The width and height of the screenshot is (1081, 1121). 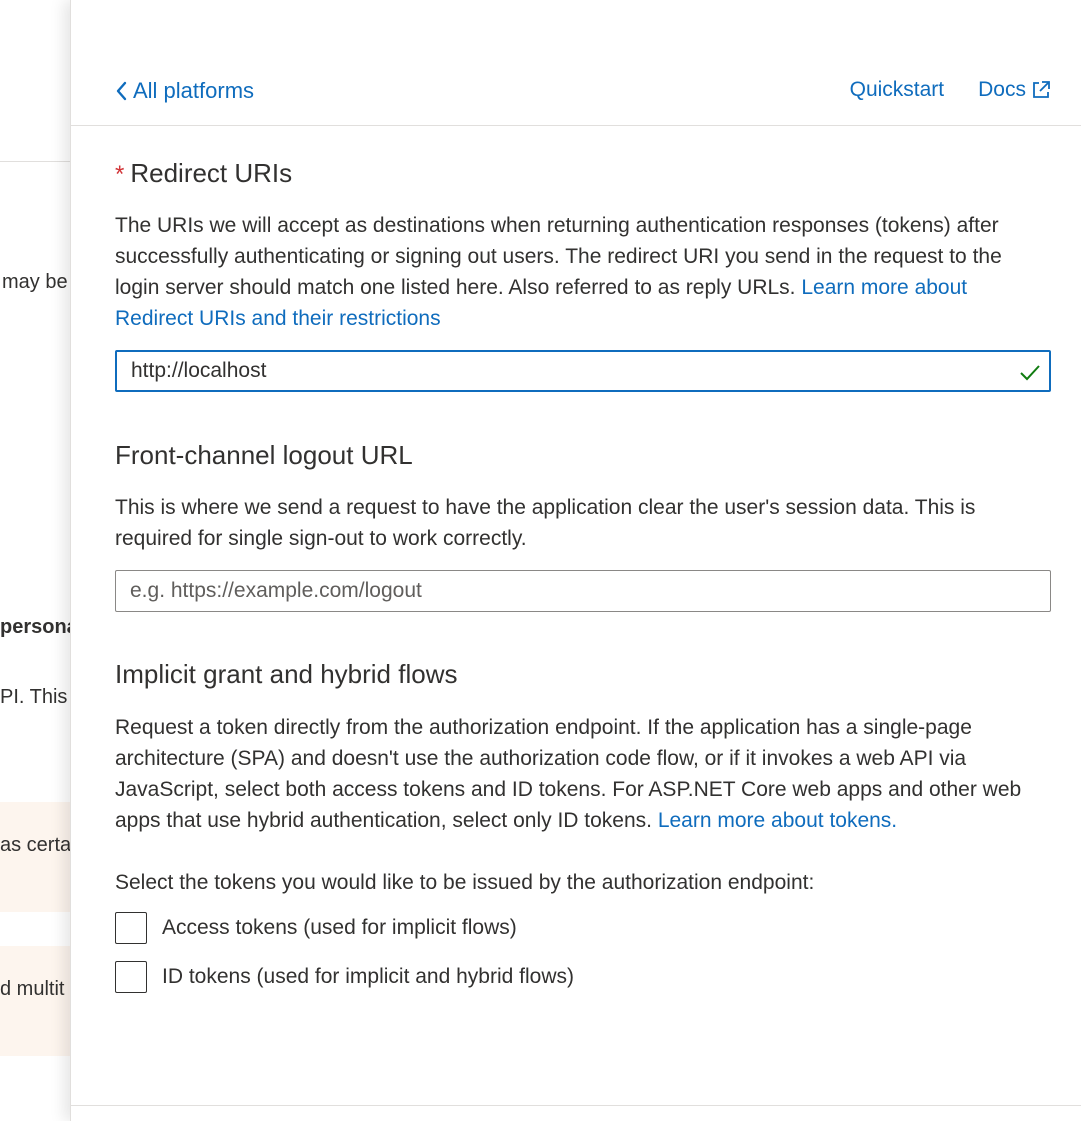 I want to click on redirect-uris-title: Redirect URIs, so click(x=211, y=173).